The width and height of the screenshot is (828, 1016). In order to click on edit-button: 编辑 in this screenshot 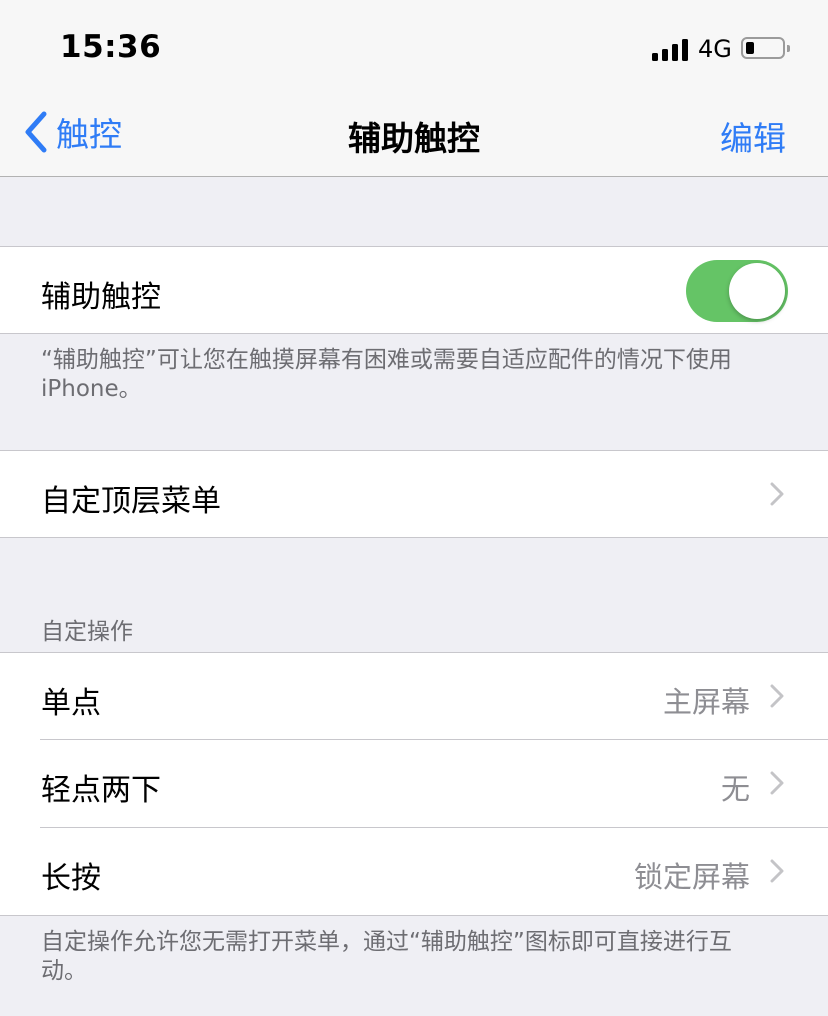, I will do `click(753, 136)`.